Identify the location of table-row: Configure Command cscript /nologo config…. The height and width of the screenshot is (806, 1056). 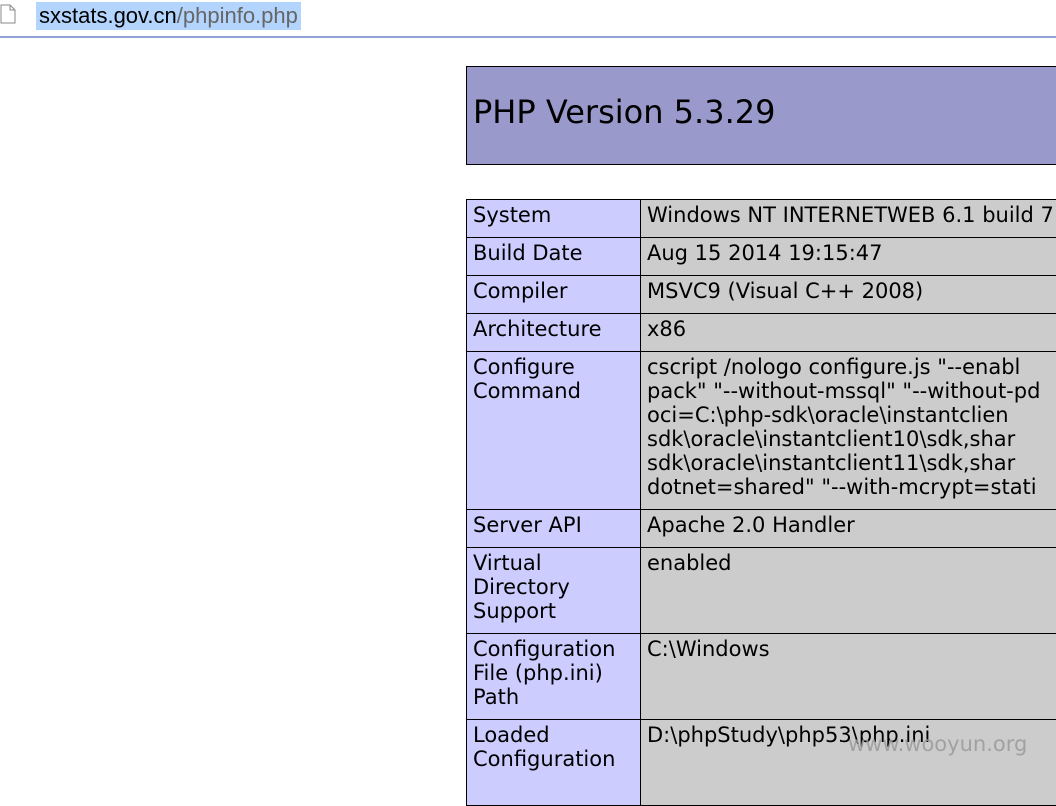
(761, 431).